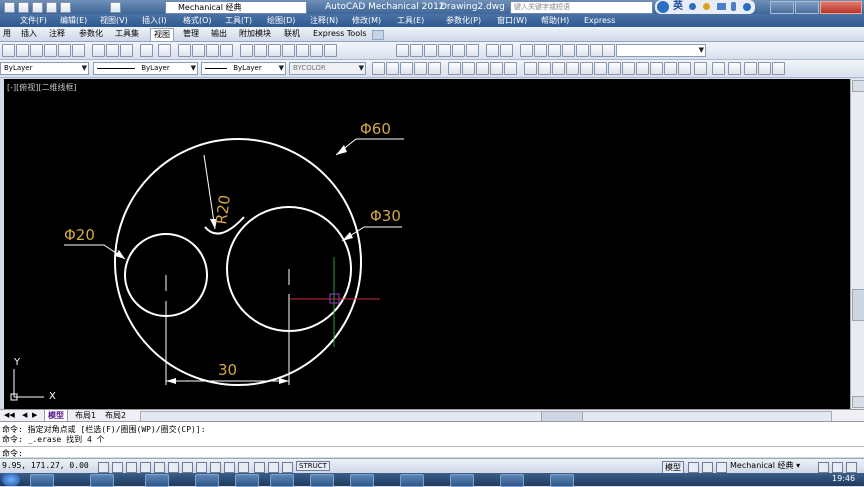 The height and width of the screenshot is (487, 864). I want to click on tab-output: 输出, so click(219, 34).